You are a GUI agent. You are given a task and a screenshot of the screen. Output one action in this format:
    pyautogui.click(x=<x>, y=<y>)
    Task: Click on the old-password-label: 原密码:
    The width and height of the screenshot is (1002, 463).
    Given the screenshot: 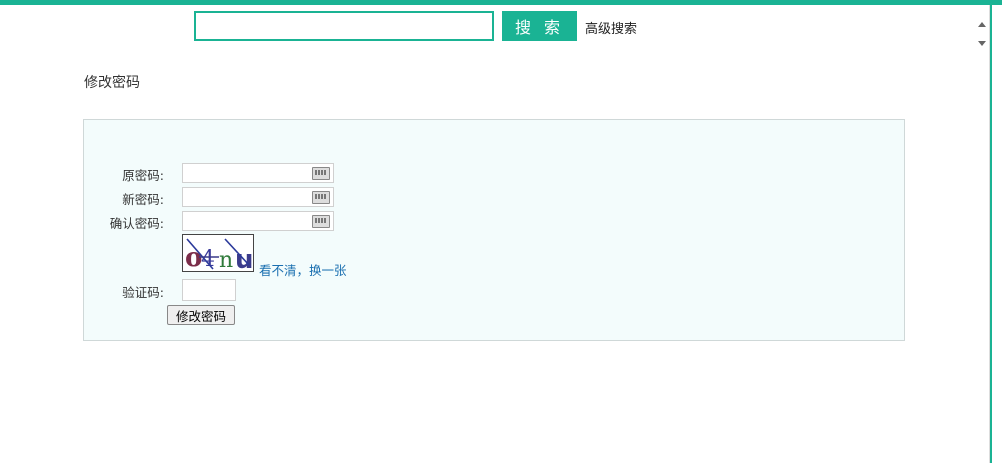 What is the action you would take?
    pyautogui.click(x=143, y=175)
    